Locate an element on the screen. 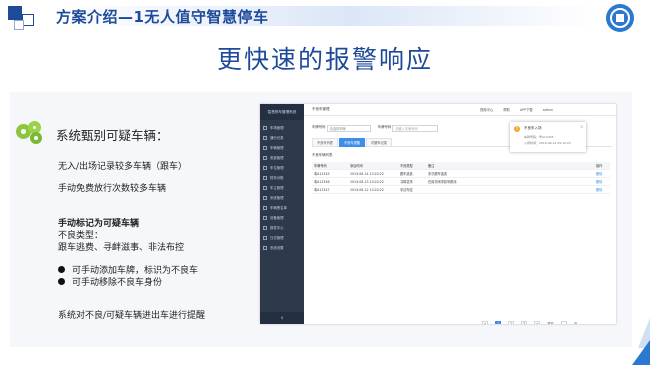 Image resolution: width=650 pixels, height=365 pixels. tab-suspicious: 可疑车记录 is located at coordinates (379, 142).